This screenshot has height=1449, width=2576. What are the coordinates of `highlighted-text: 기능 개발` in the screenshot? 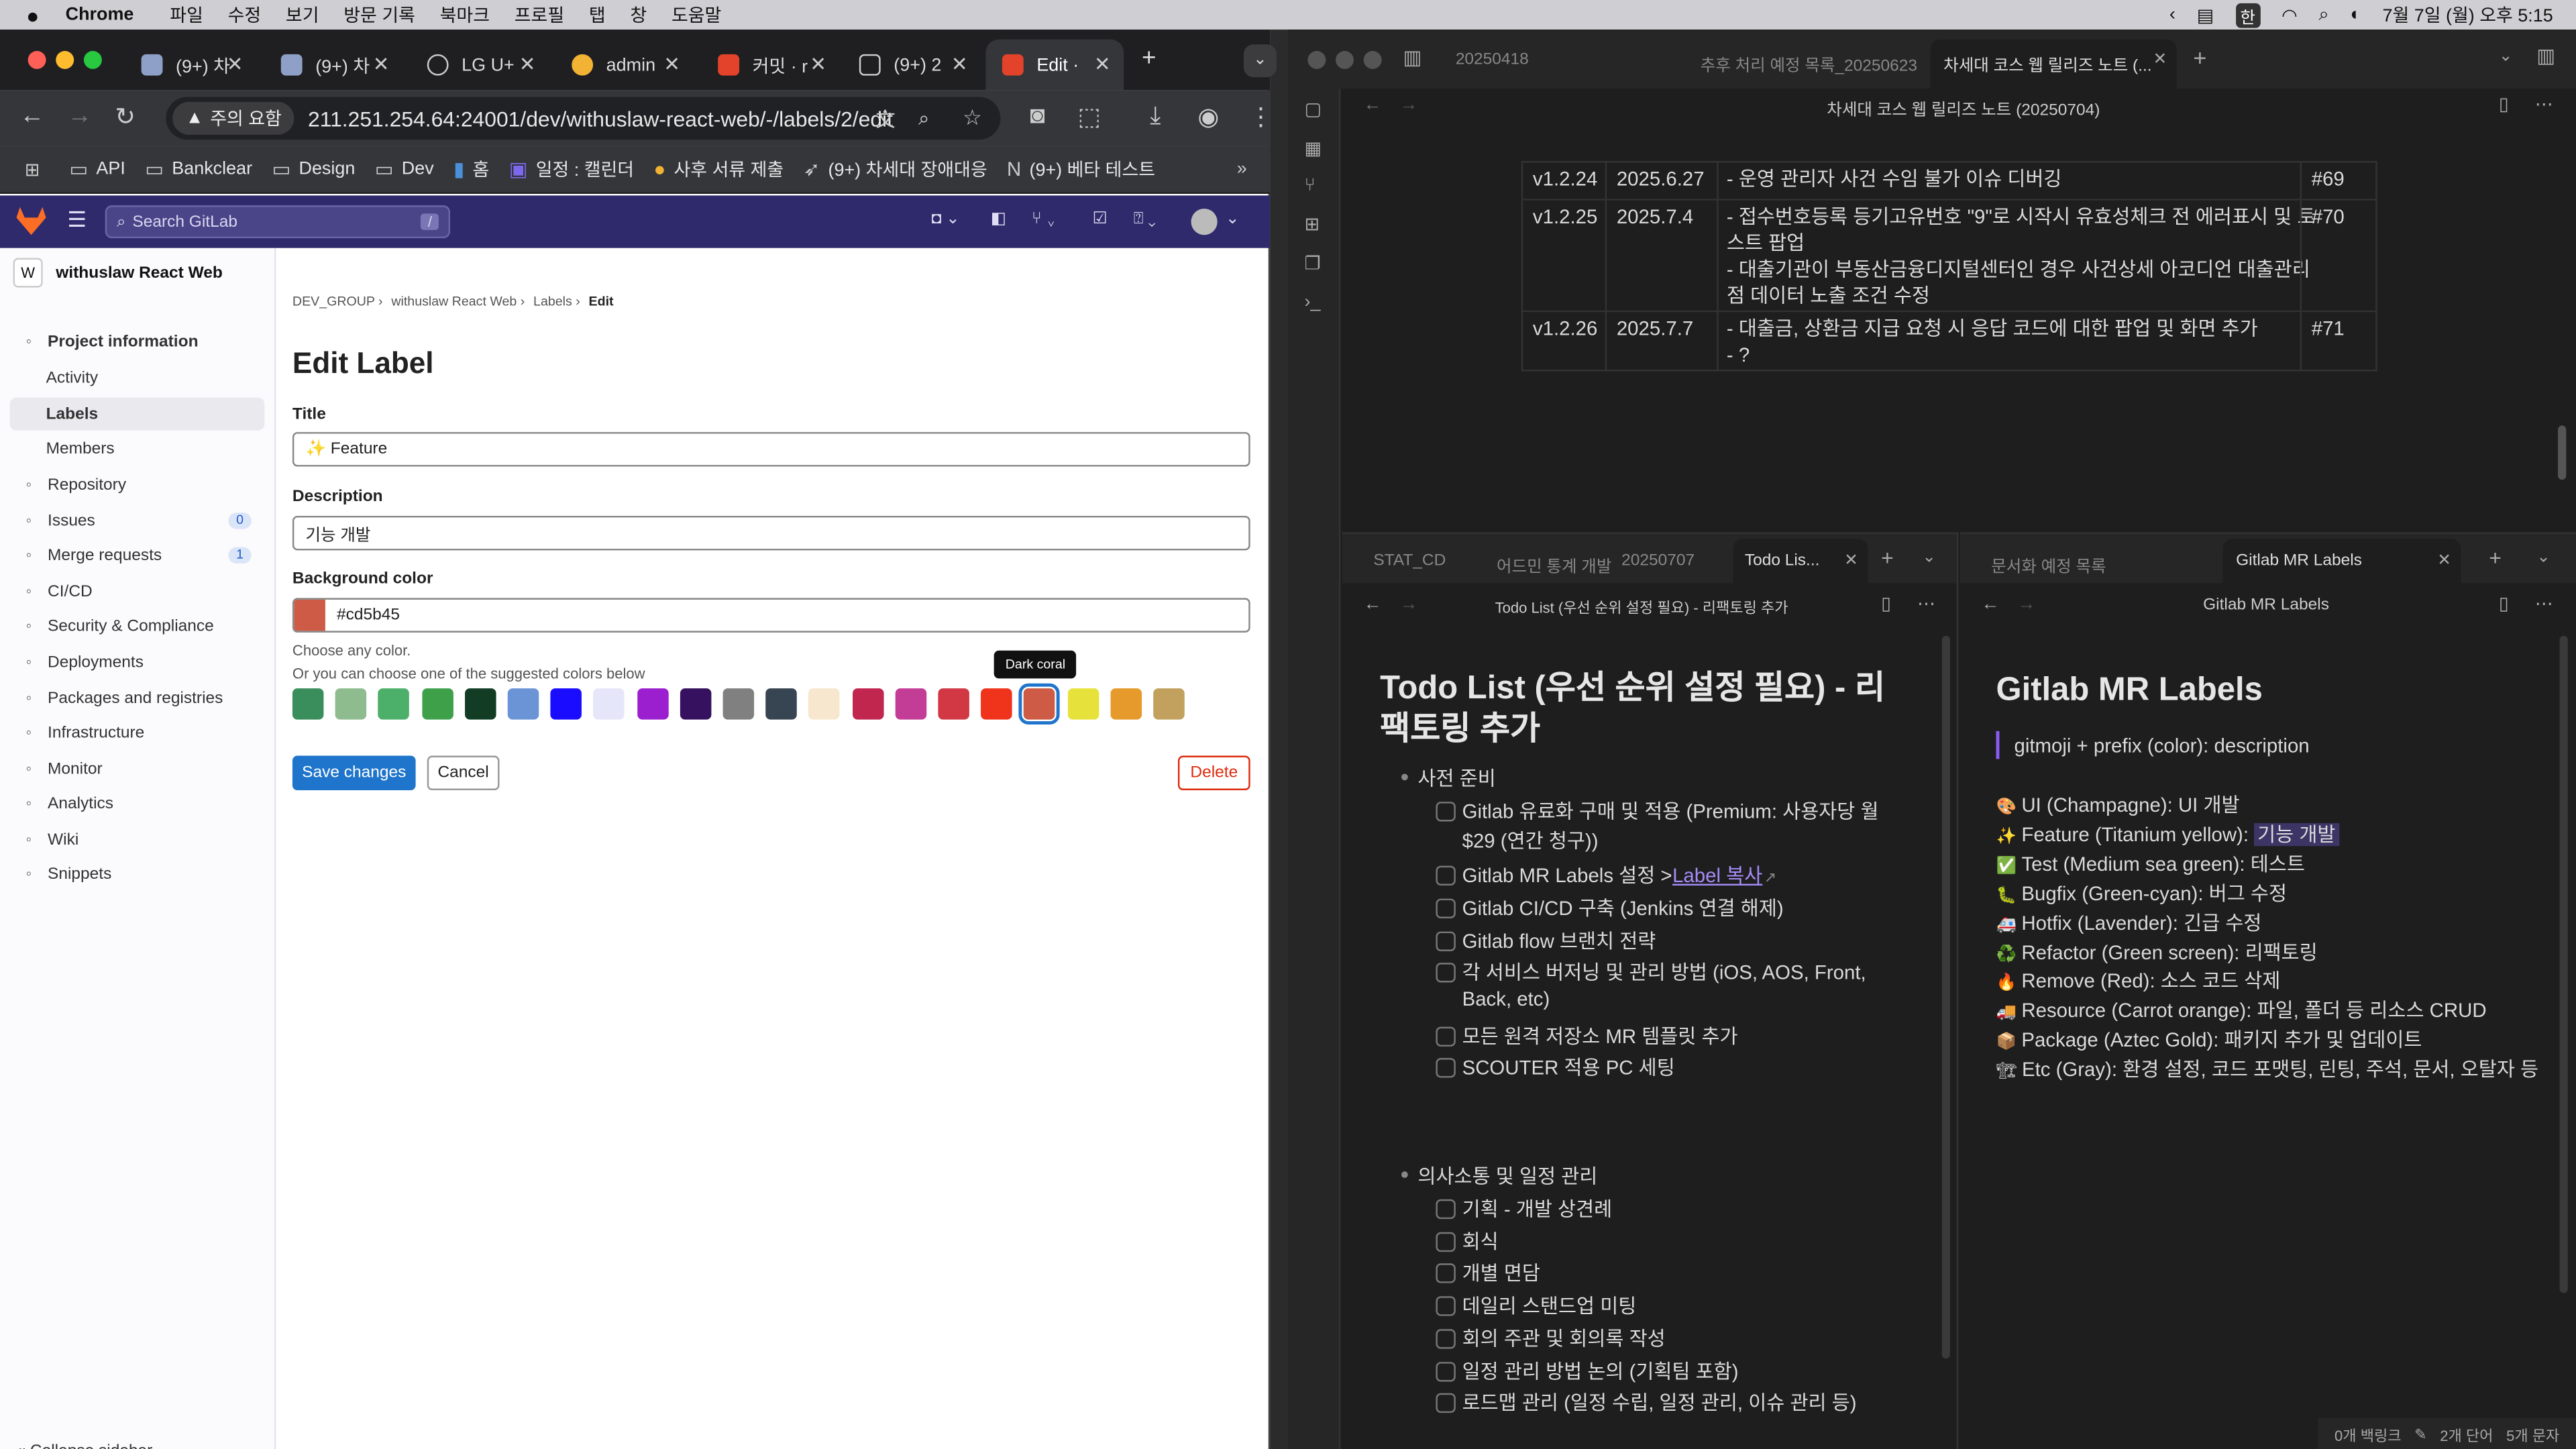 It's located at (2296, 834).